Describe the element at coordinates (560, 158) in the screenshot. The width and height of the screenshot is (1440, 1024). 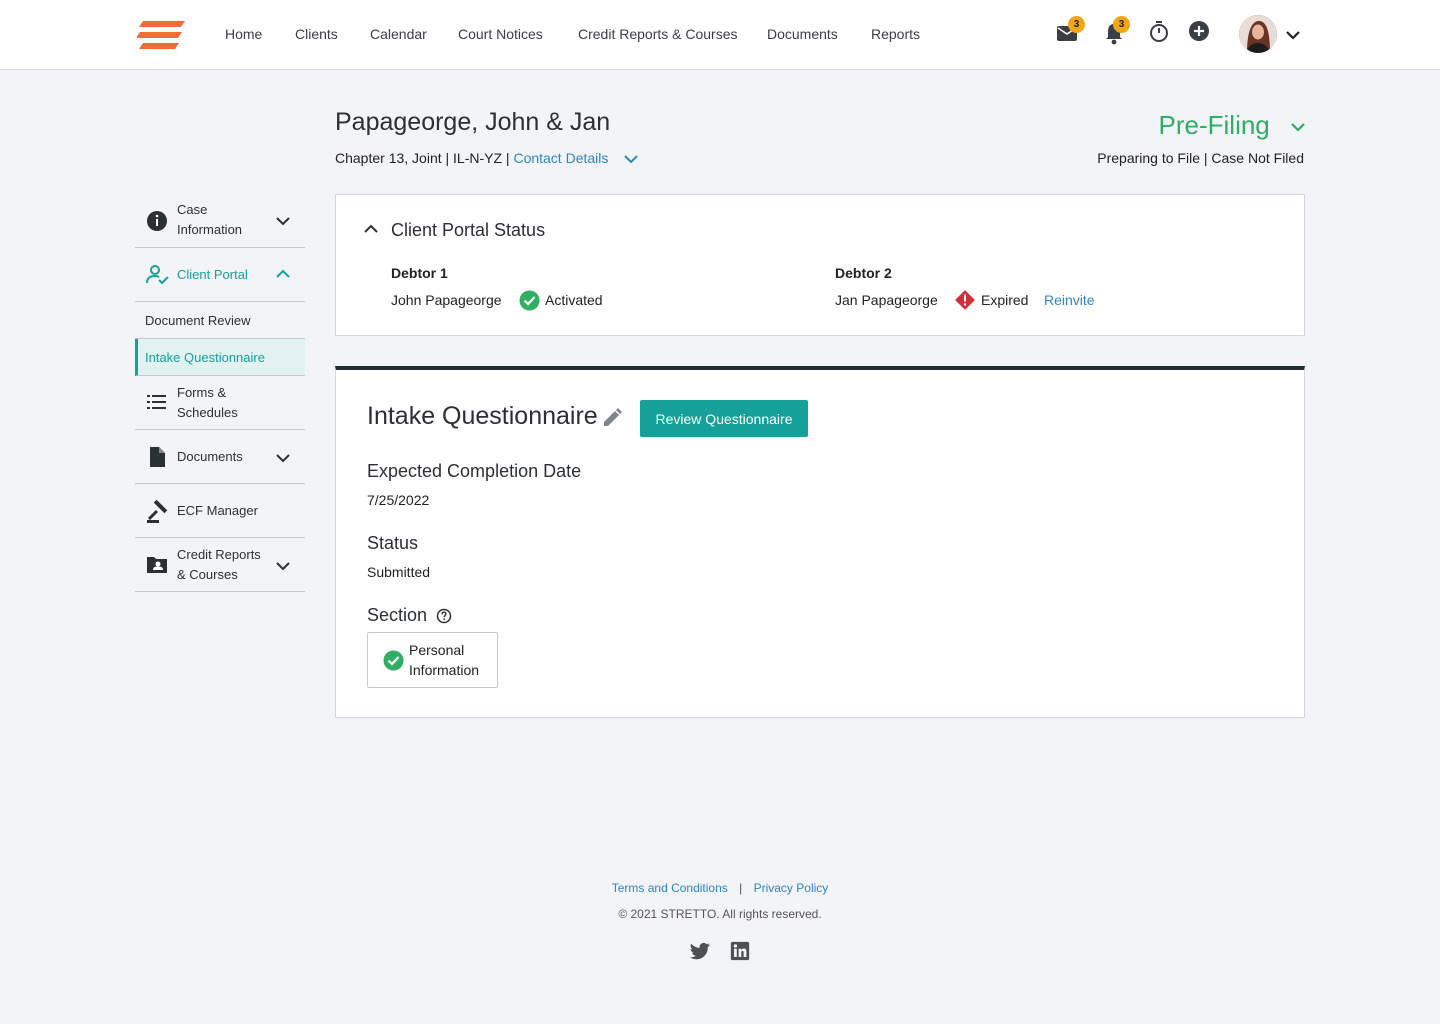
I see `contact-details-link: Contact Details` at that location.